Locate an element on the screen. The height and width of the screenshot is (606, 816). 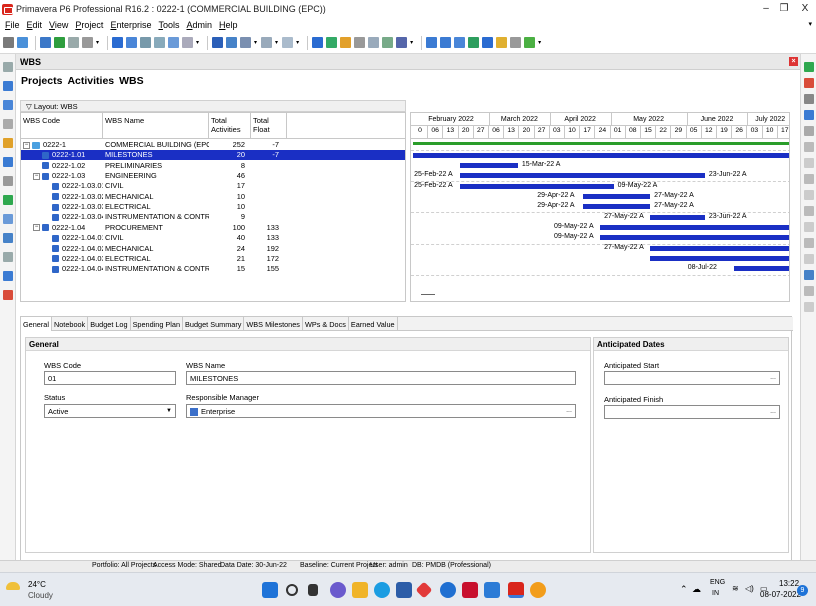
tab-activities: Activities is located at coordinates (90, 81).